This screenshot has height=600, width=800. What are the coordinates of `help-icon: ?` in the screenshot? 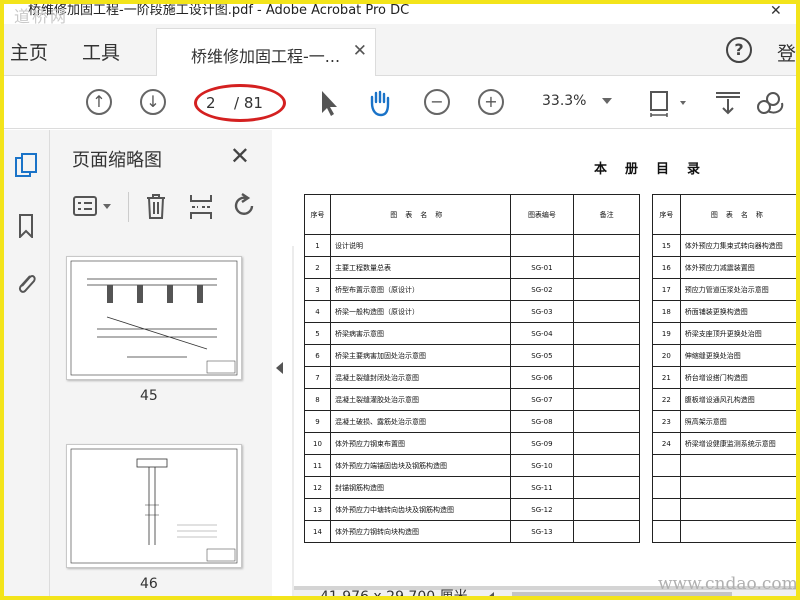 It's located at (739, 50).